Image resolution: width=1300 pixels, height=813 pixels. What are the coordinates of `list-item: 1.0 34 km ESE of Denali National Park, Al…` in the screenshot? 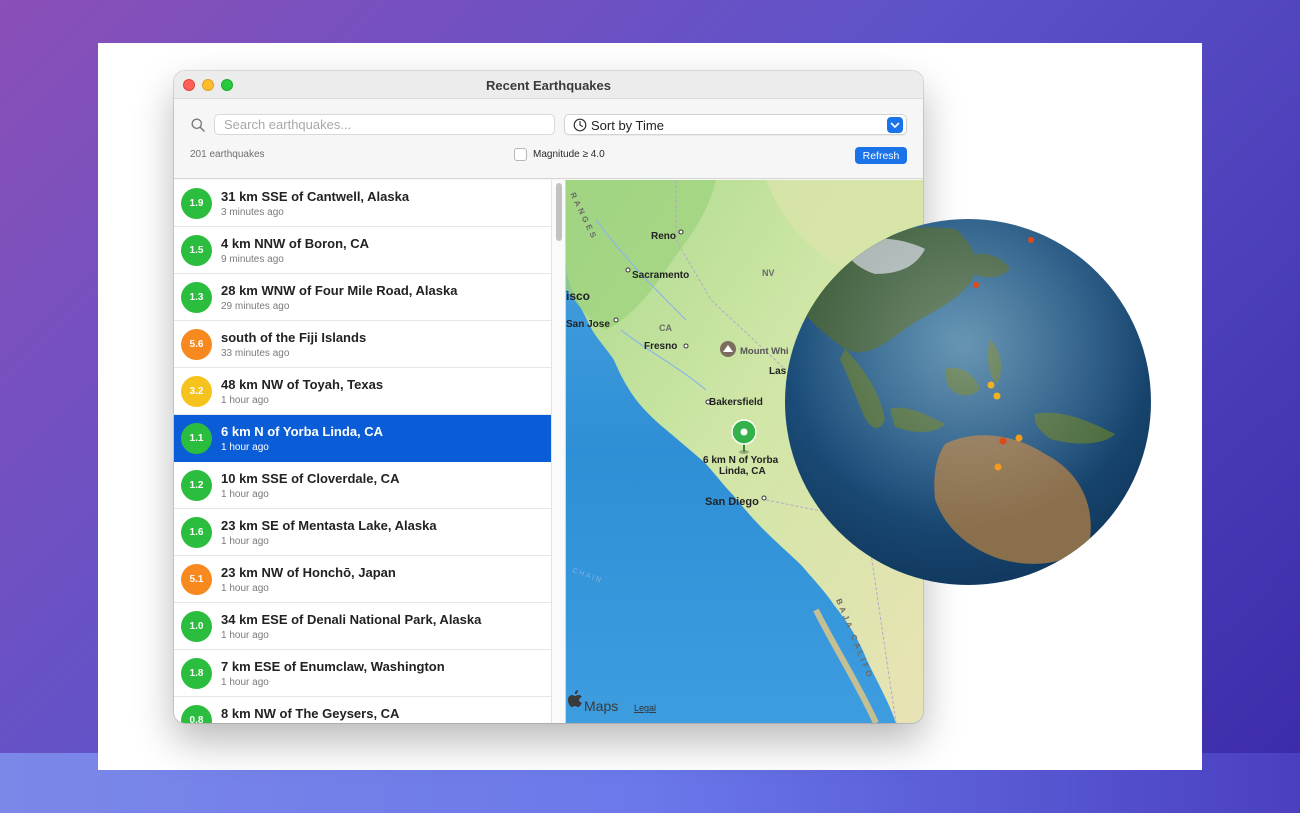 It's located at (362, 626).